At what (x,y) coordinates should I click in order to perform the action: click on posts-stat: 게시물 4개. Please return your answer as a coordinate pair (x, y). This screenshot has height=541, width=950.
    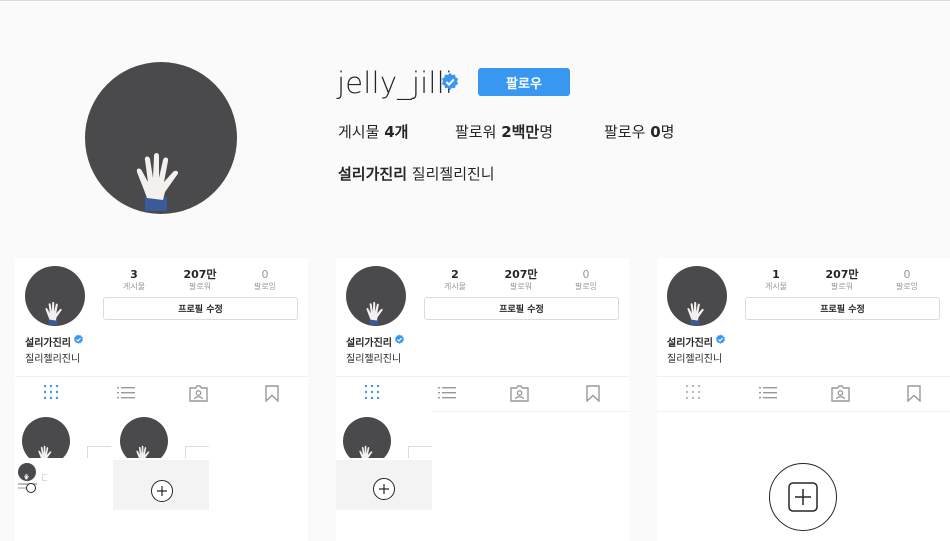
    Looking at the image, I should click on (373, 131).